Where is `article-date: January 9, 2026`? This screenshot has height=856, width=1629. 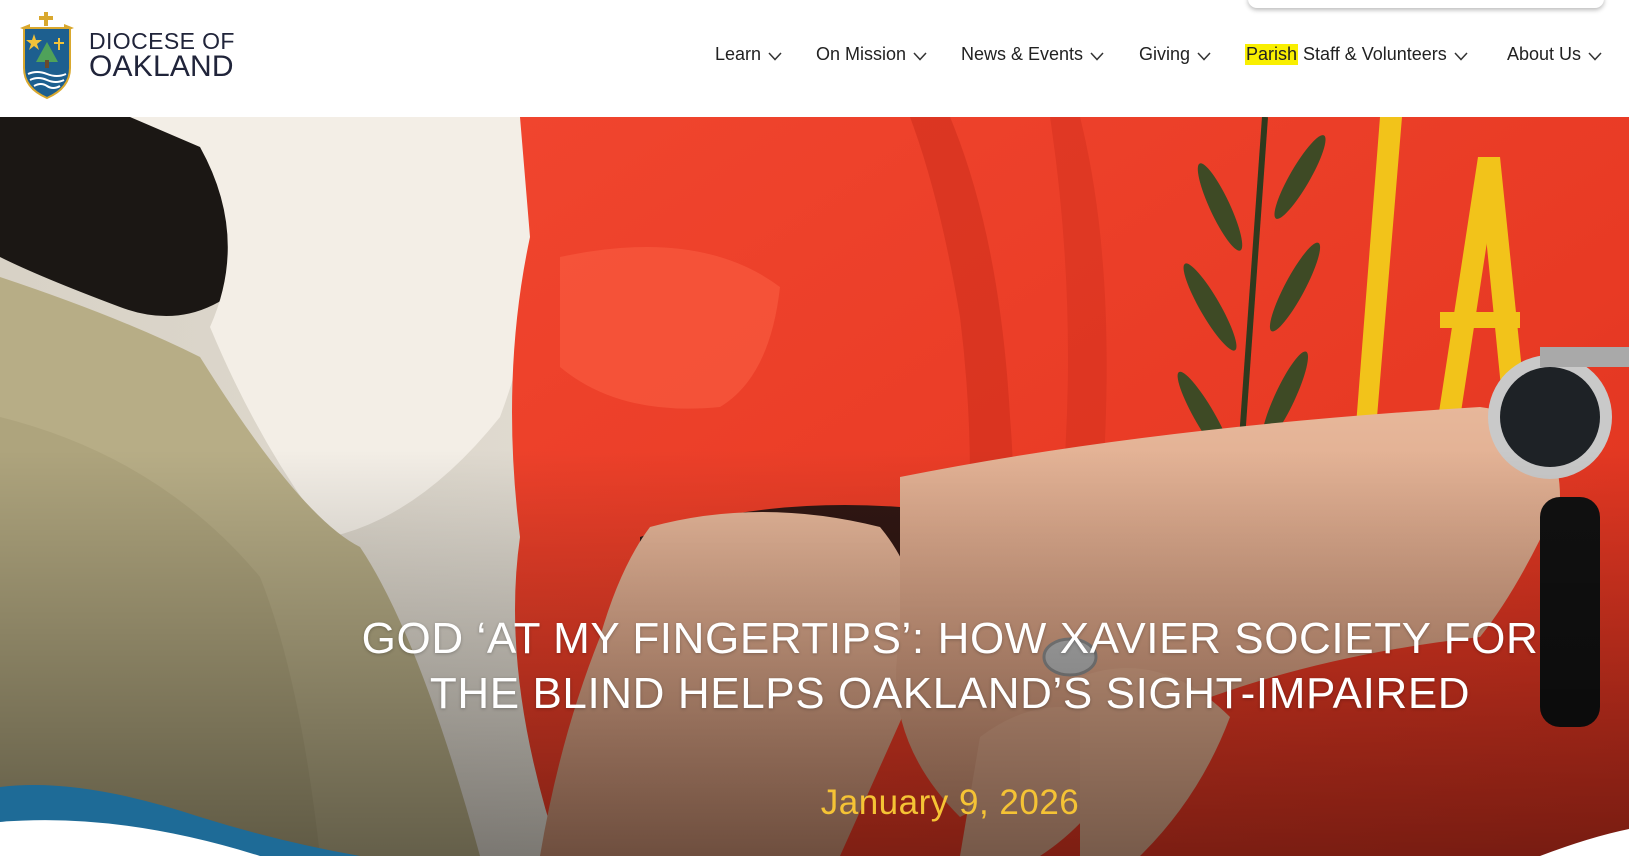 article-date: January 9, 2026 is located at coordinates (950, 802).